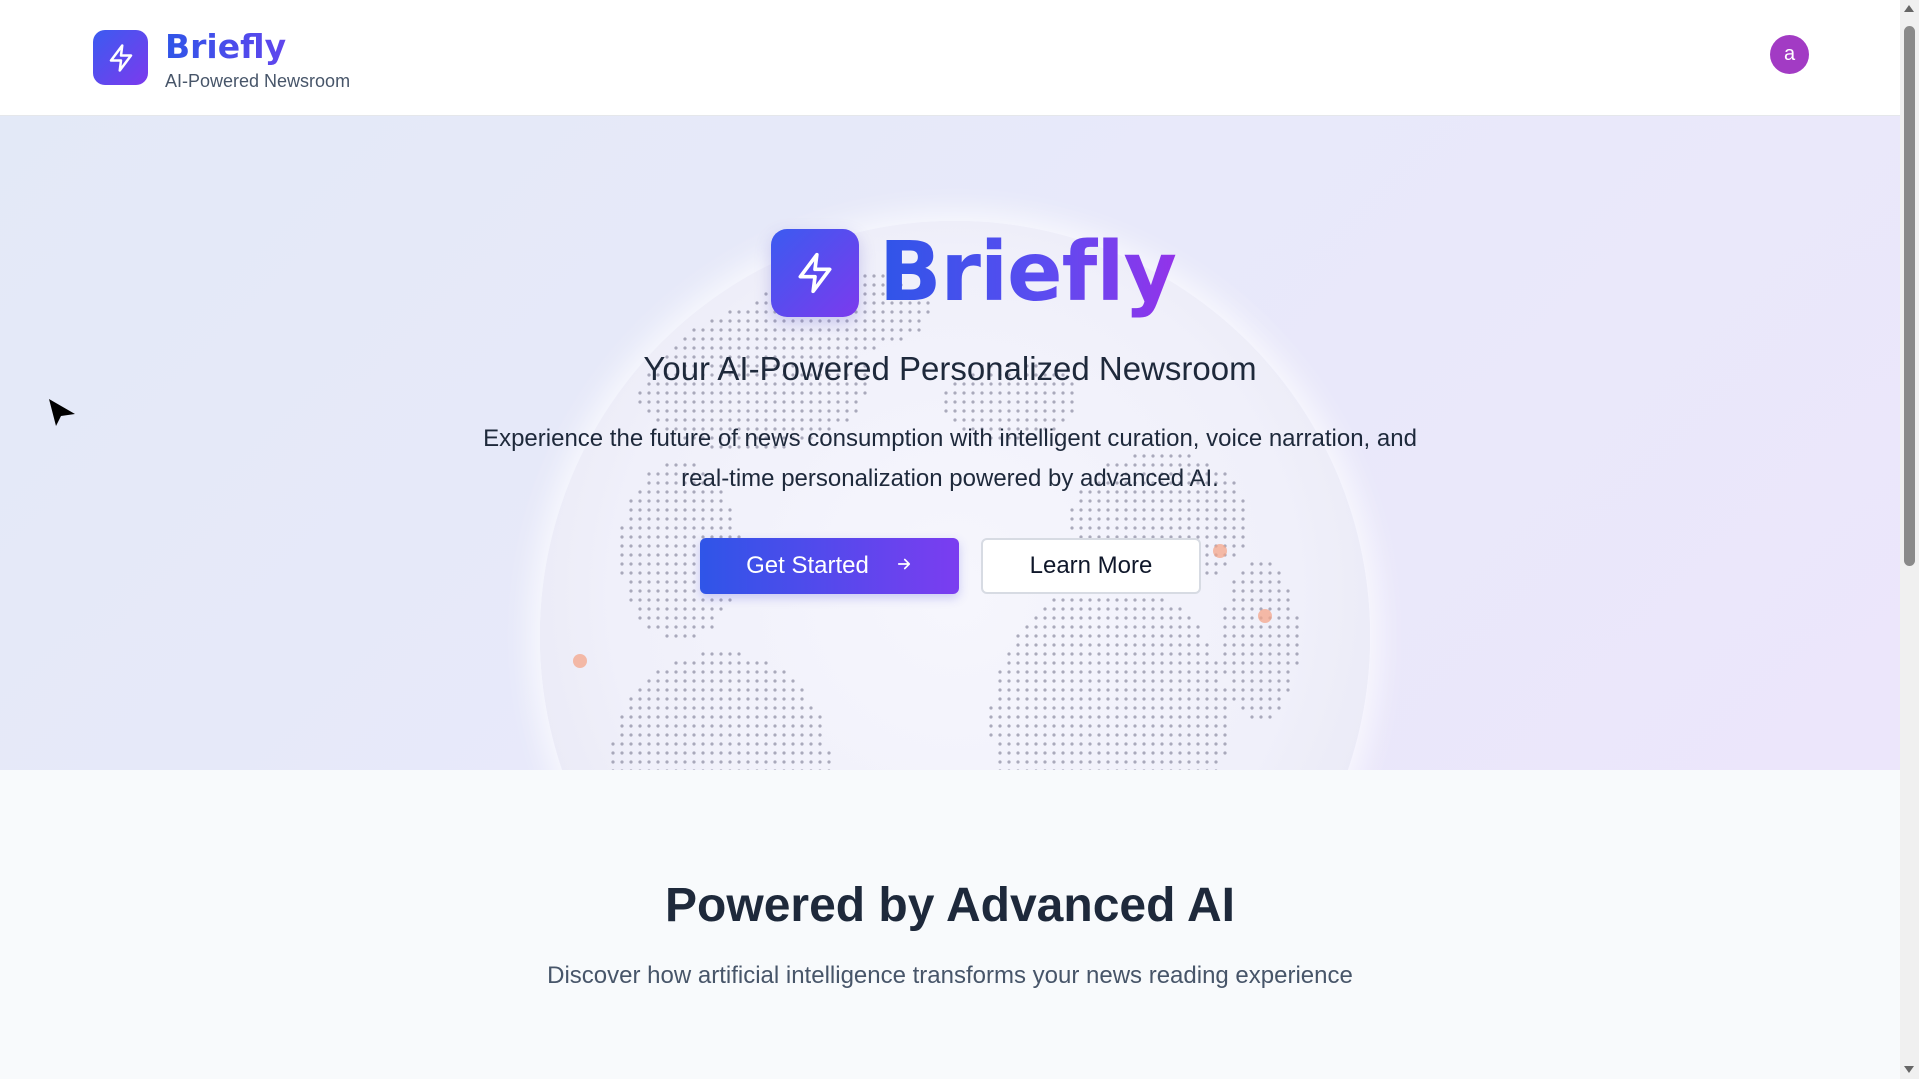  What do you see at coordinates (1091, 566) in the screenshot?
I see `learn-more-button: Learn More` at bounding box center [1091, 566].